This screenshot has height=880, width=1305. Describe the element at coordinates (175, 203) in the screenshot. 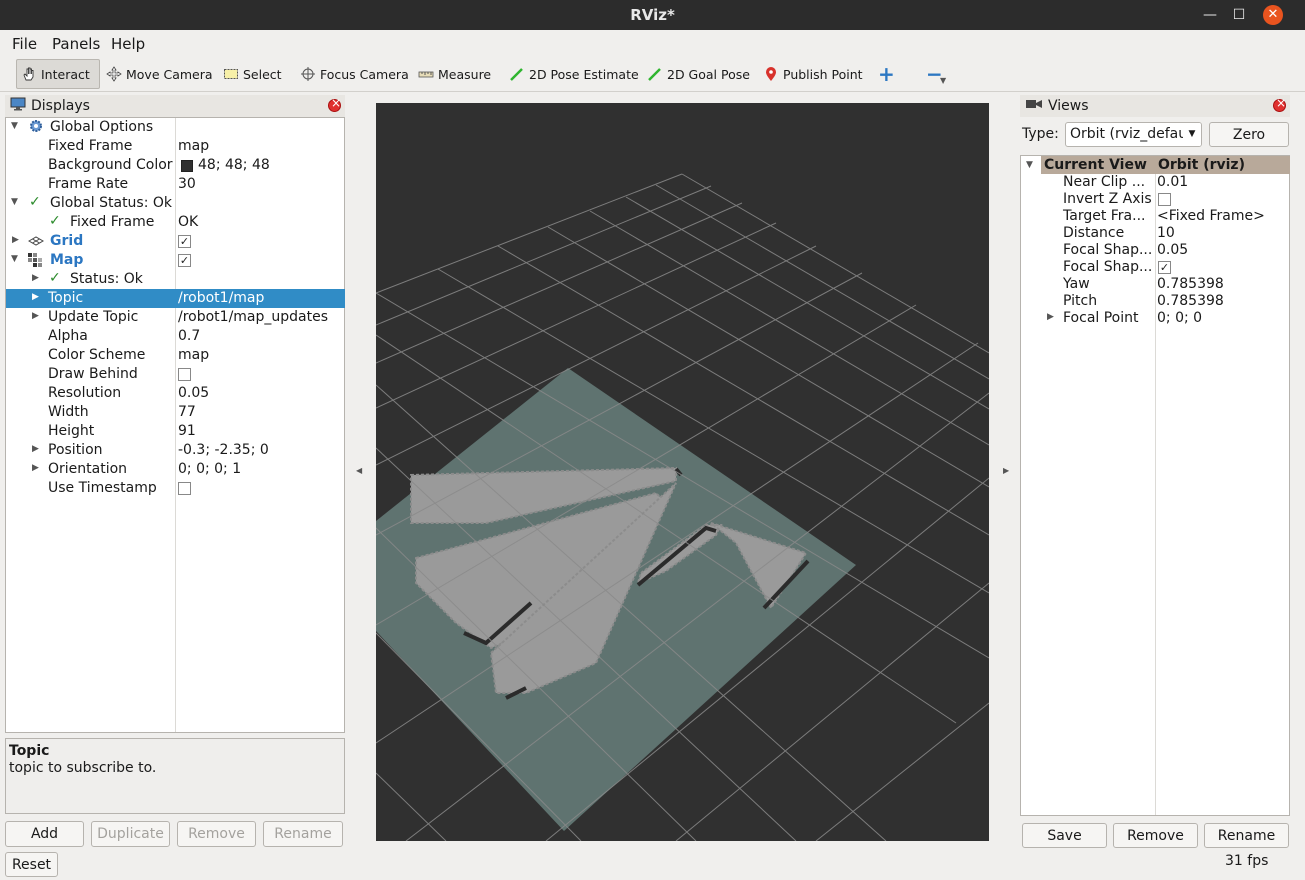

I see `tree-row-global-status: ▼ ✓ Global Status: Ok` at that location.